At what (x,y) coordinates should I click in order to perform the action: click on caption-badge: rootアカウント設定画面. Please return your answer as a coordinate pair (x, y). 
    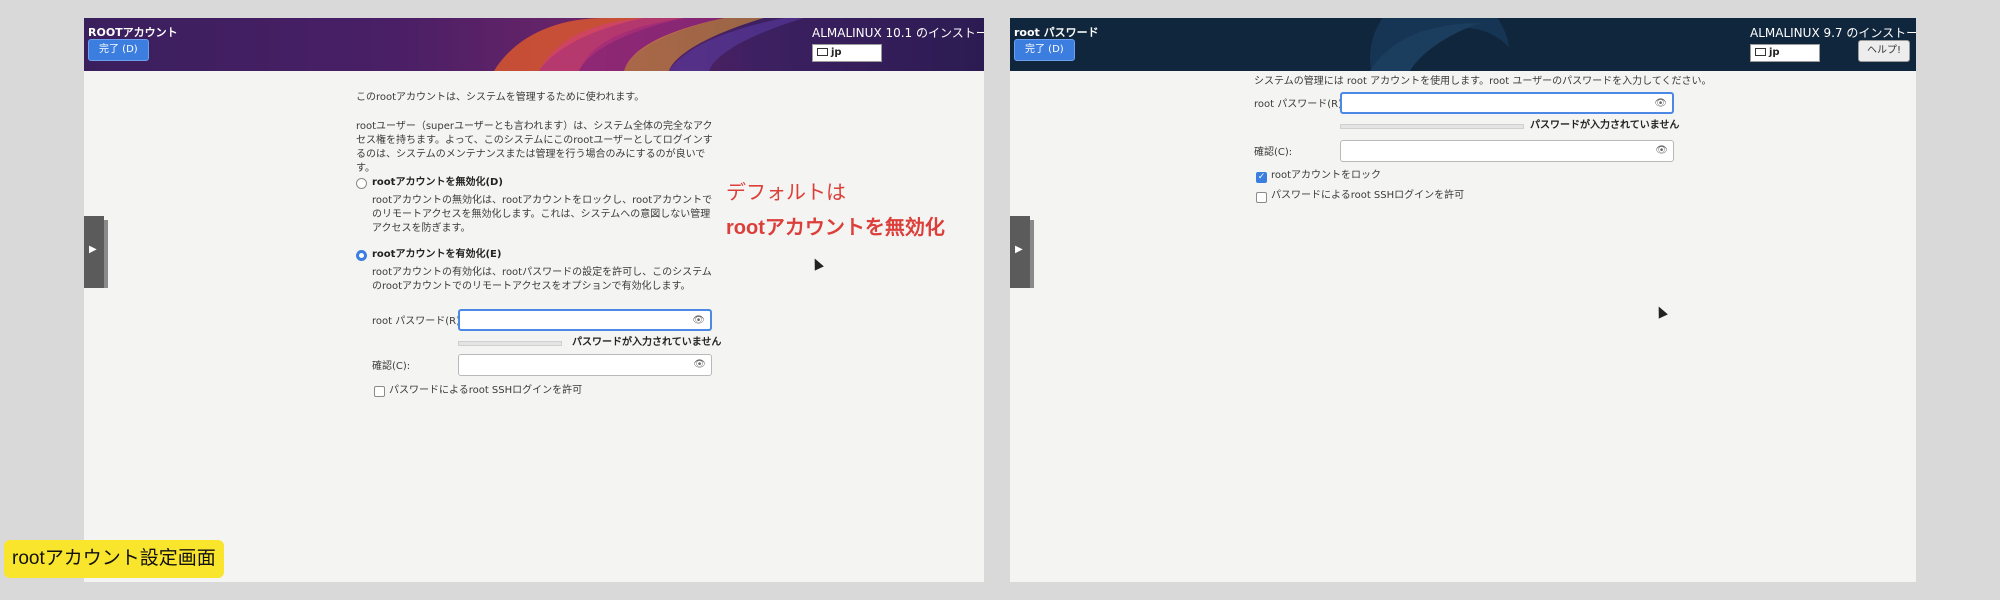
    Looking at the image, I should click on (114, 559).